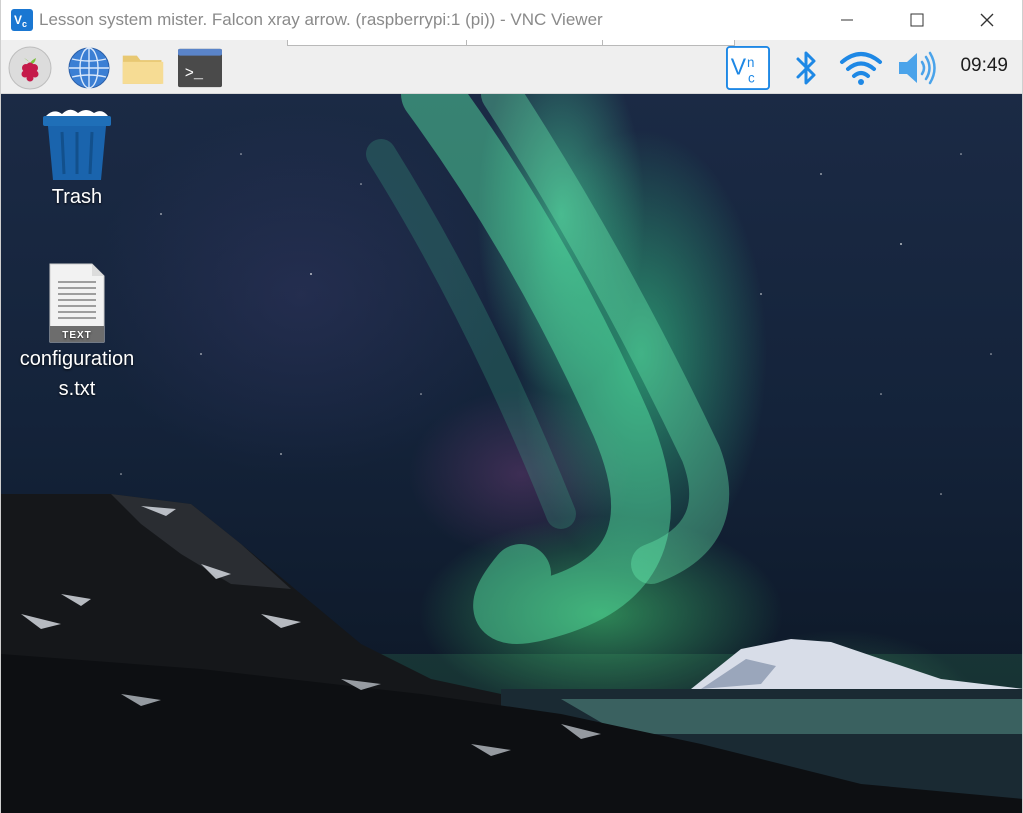 This screenshot has height=813, width=1023. I want to click on terminal-button: >_, so click(200, 68).